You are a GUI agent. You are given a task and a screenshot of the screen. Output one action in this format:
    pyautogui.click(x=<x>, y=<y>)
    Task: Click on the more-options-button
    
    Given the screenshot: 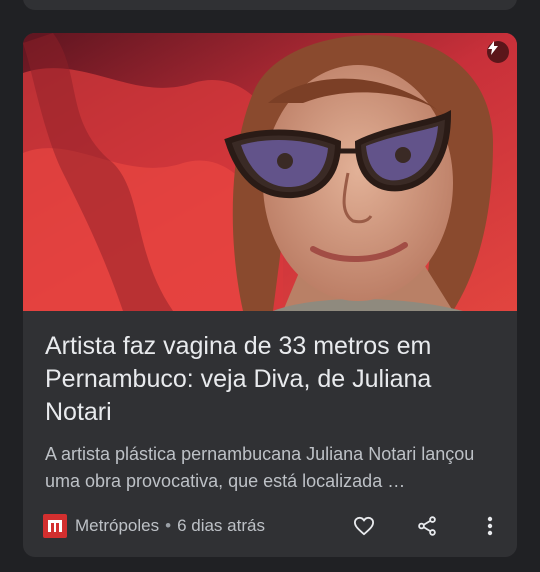 What is the action you would take?
    pyautogui.click(x=490, y=526)
    